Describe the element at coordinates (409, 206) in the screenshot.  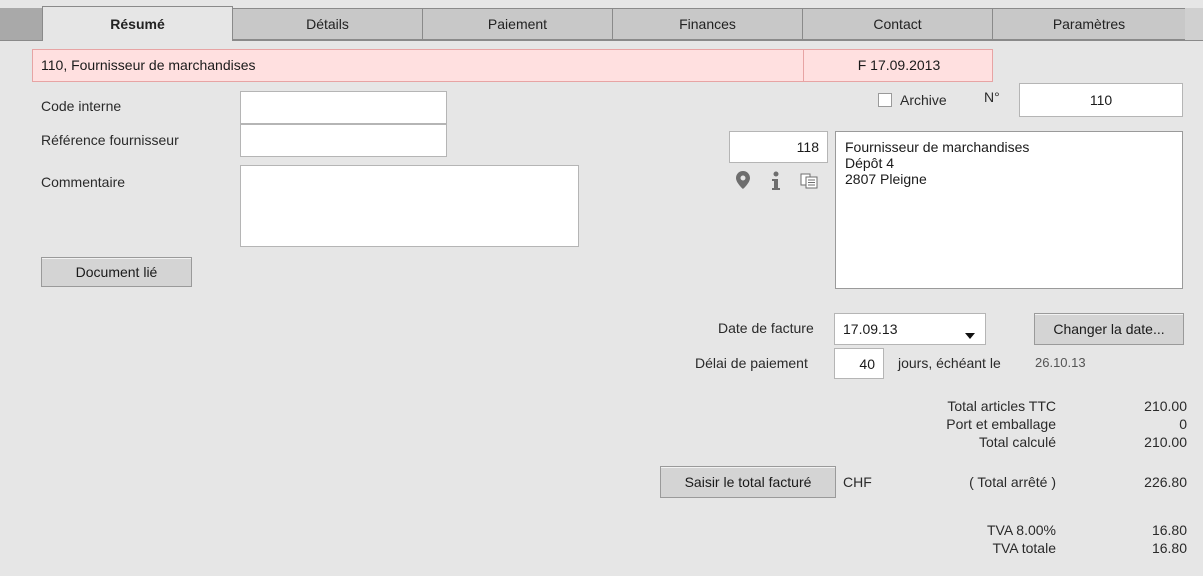
I see `commentaire-textarea` at that location.